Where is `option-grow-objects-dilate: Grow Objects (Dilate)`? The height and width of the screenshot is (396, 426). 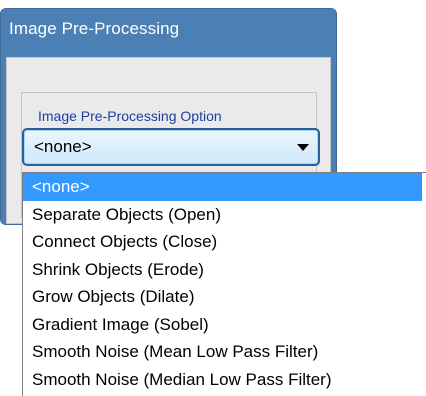 option-grow-objects-dilate: Grow Objects (Dilate) is located at coordinates (224, 297).